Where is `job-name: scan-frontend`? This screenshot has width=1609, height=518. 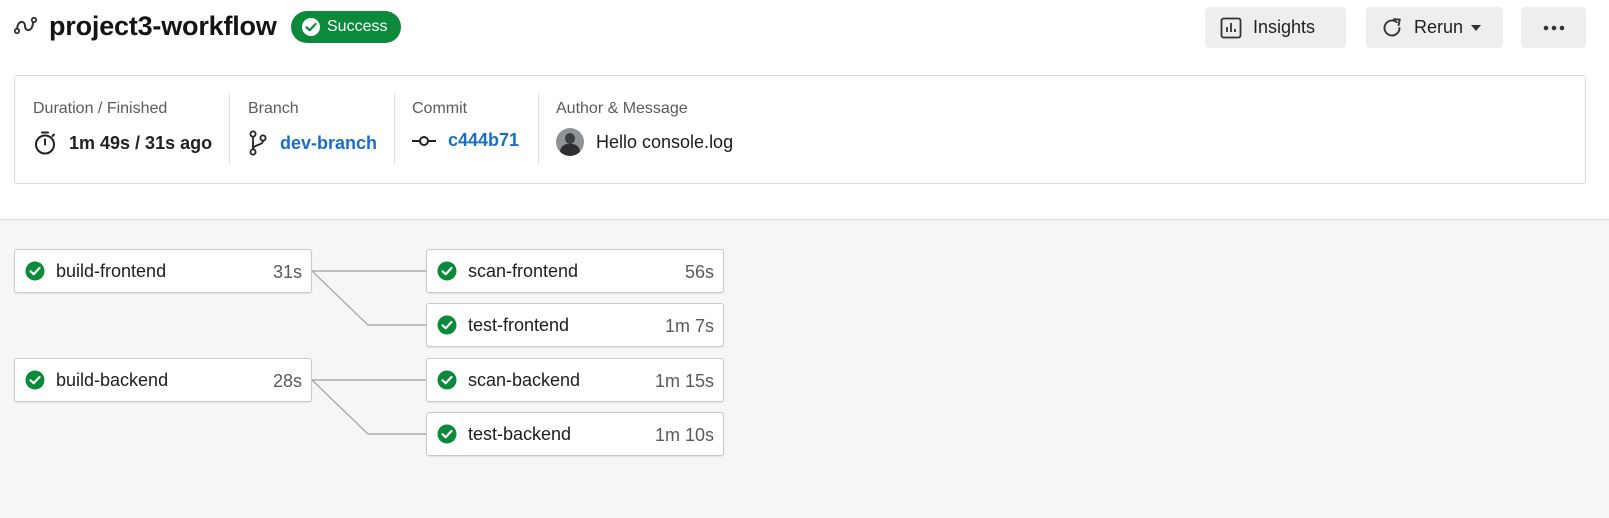 job-name: scan-frontend is located at coordinates (523, 270).